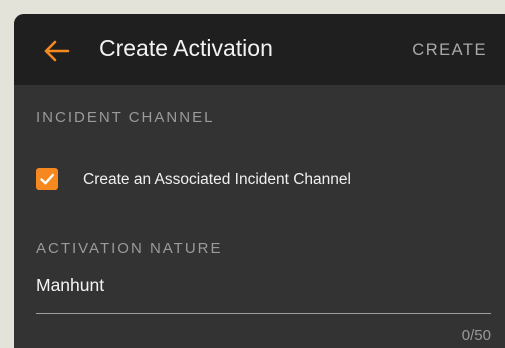  What do you see at coordinates (125, 117) in the screenshot?
I see `incident-channel-section-label: INCIDENT CHANNEL` at bounding box center [125, 117].